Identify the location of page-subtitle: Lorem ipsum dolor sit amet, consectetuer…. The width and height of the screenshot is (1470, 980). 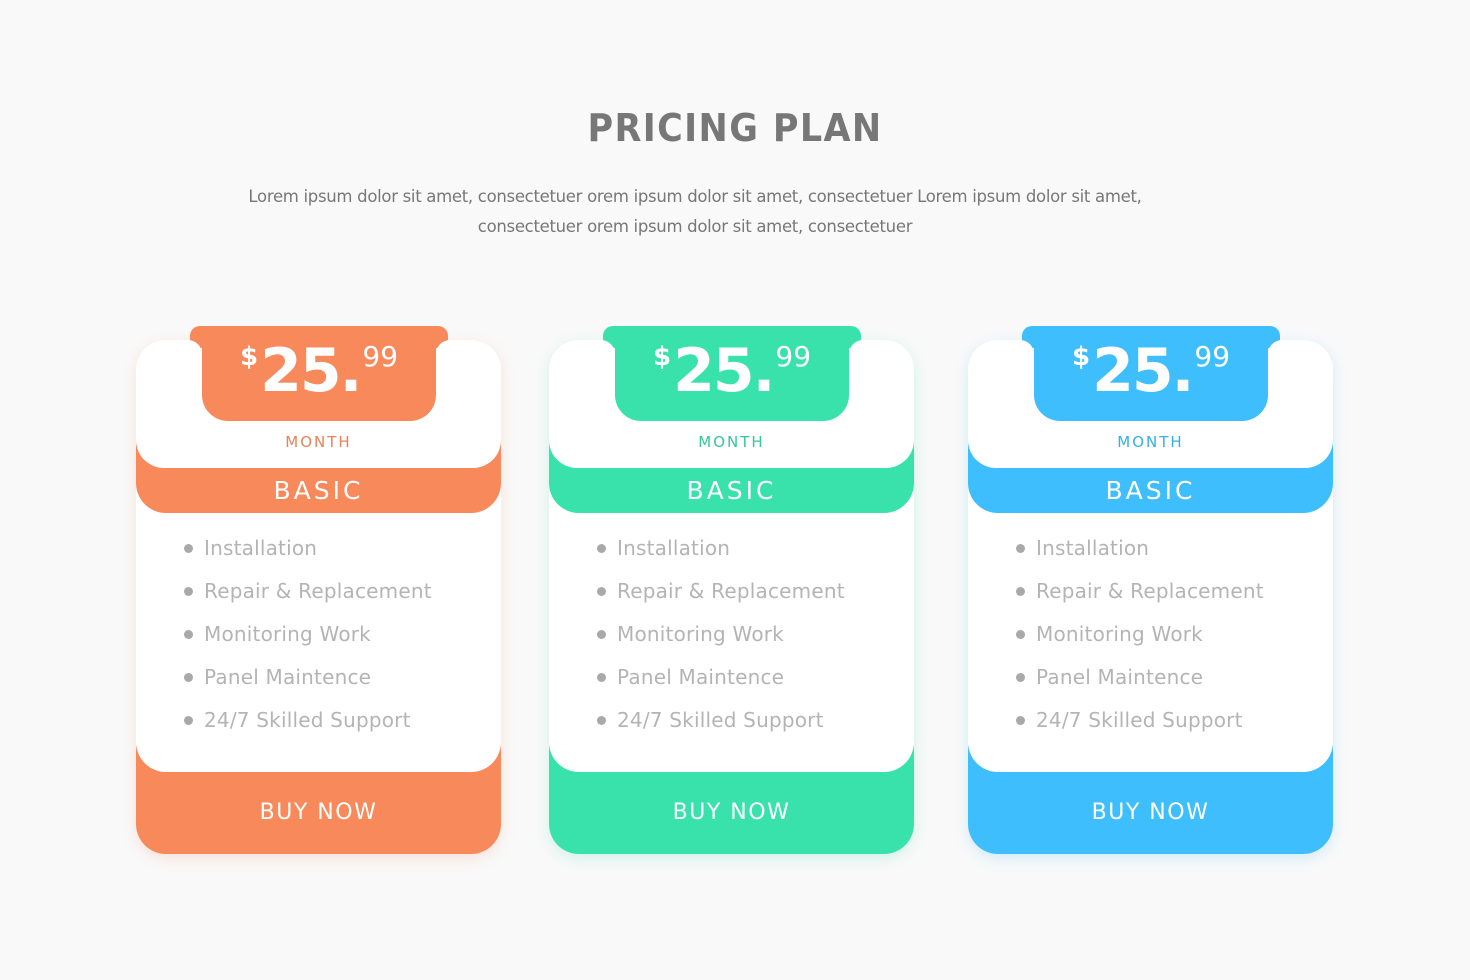
(695, 211).